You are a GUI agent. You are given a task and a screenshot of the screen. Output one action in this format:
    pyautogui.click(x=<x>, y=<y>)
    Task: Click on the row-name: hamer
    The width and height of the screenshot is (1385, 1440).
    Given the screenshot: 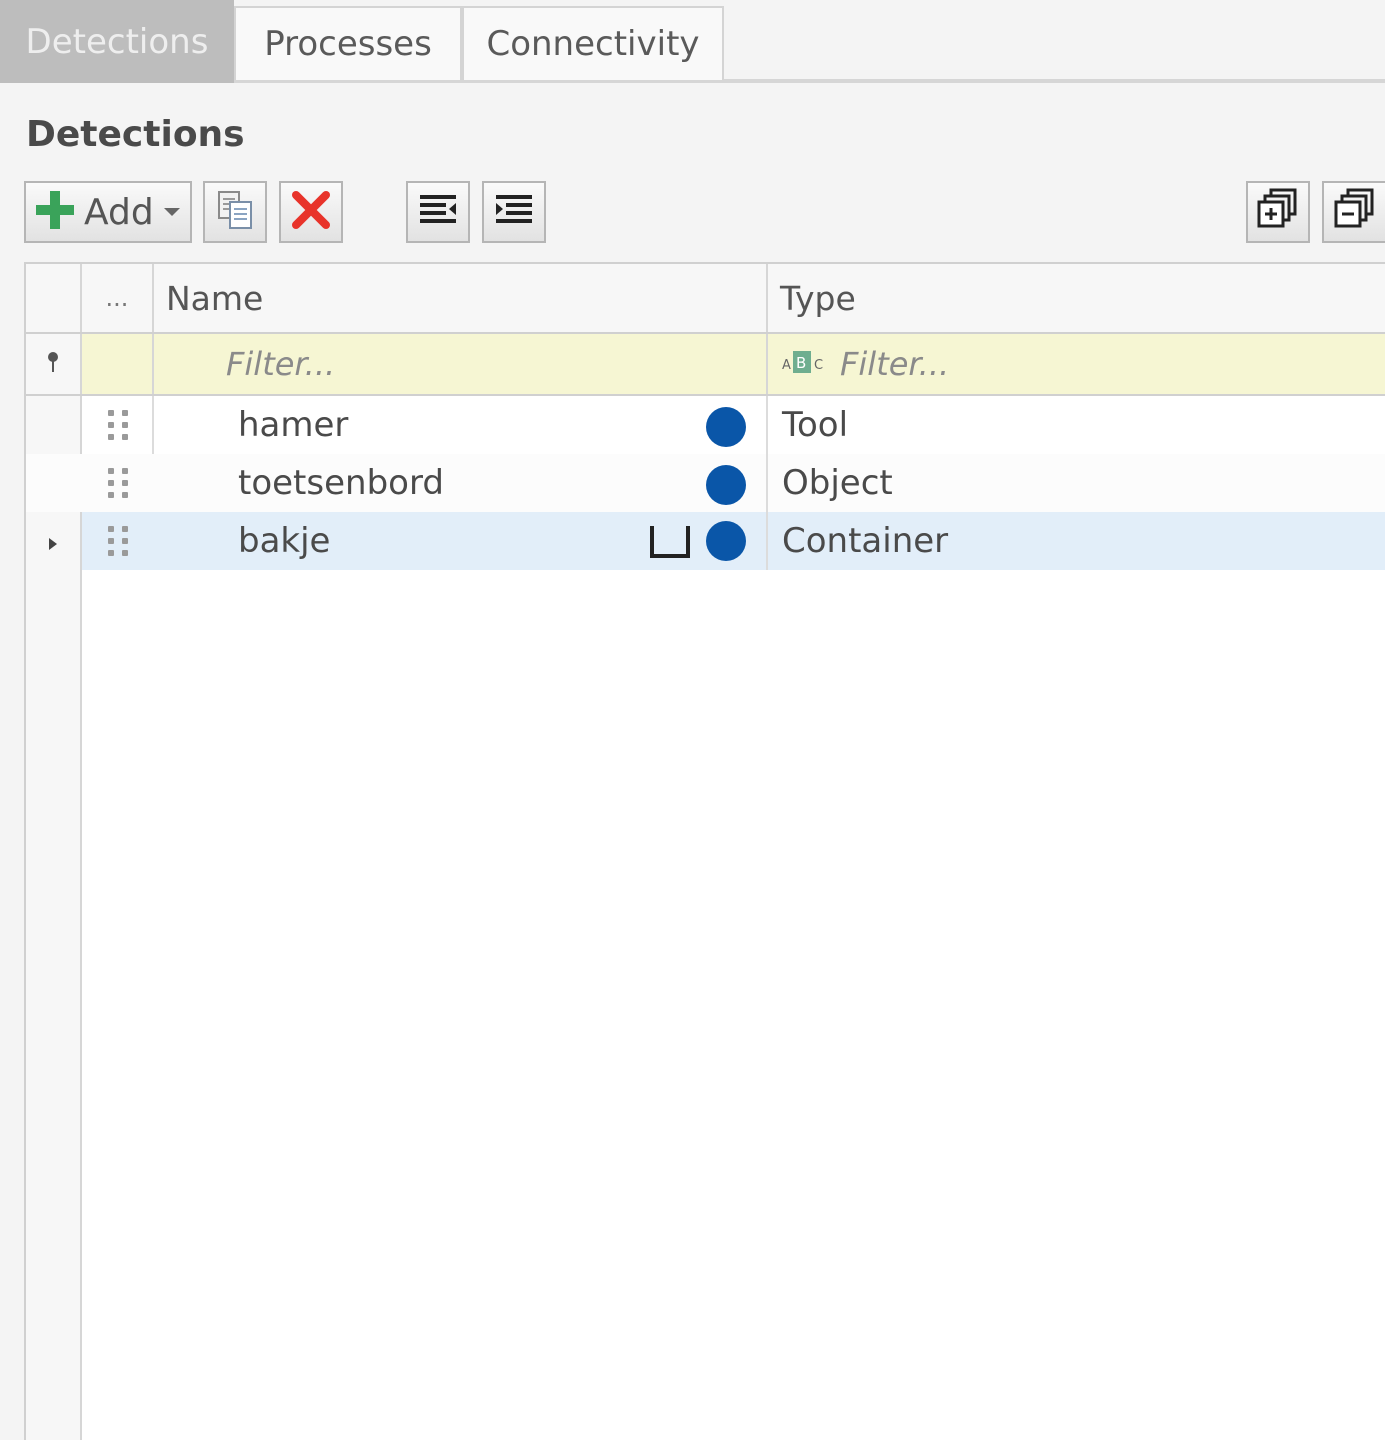 What is the action you would take?
    pyautogui.click(x=293, y=425)
    